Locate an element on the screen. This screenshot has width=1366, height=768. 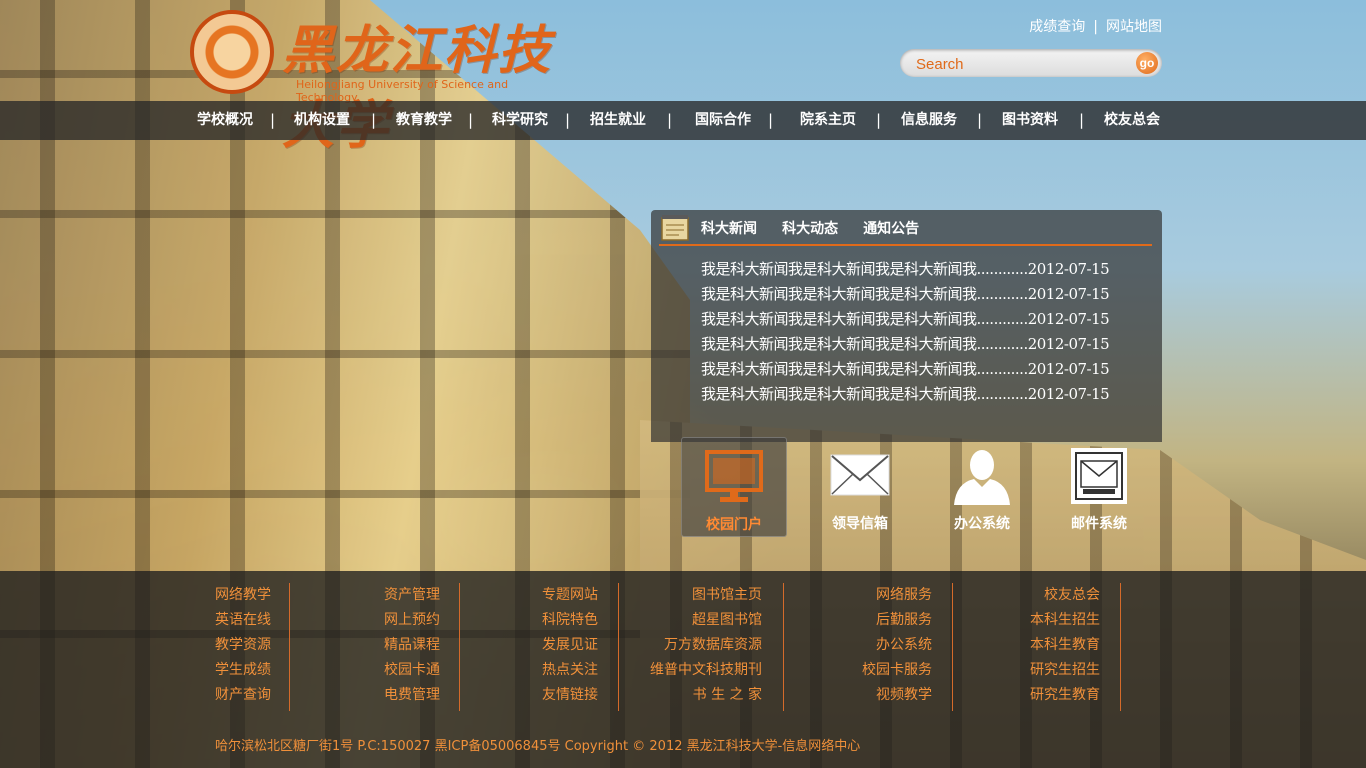
footer-link: 网络教学 is located at coordinates (290, 595).